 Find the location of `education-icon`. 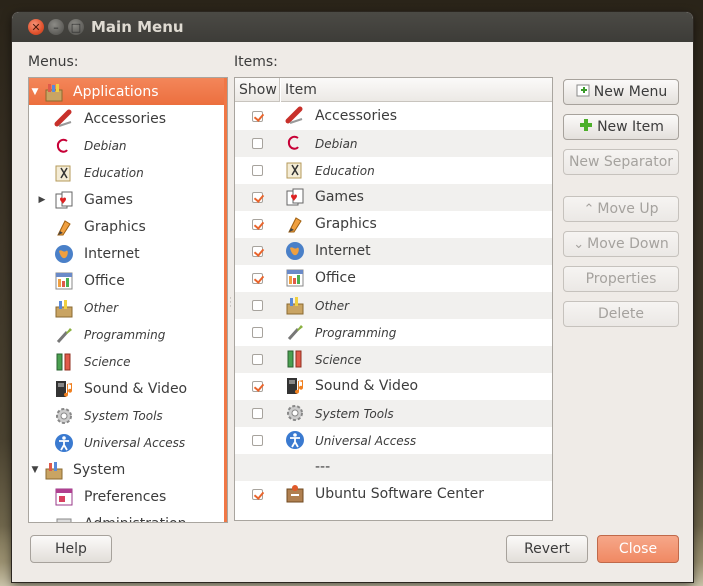

education-icon is located at coordinates (295, 170).